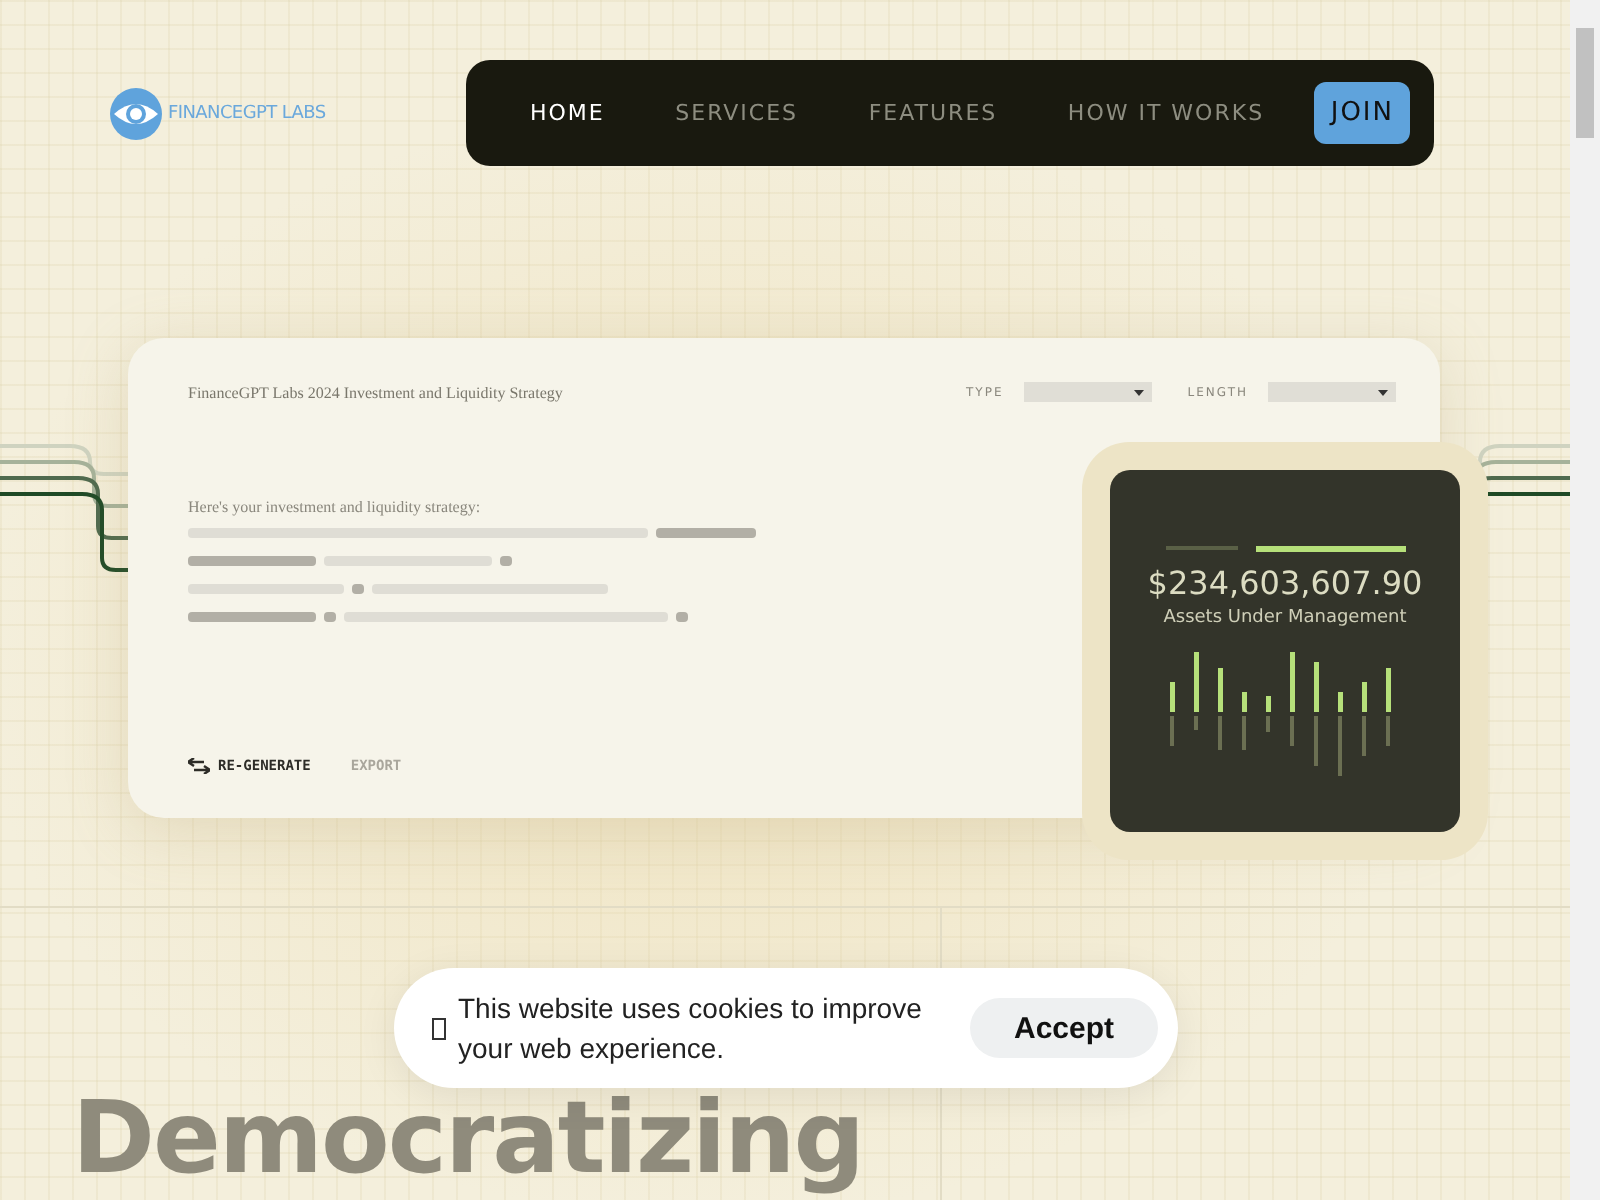 This screenshot has width=1600, height=1200. What do you see at coordinates (136, 113) in the screenshot?
I see `eye-logo-icon` at bounding box center [136, 113].